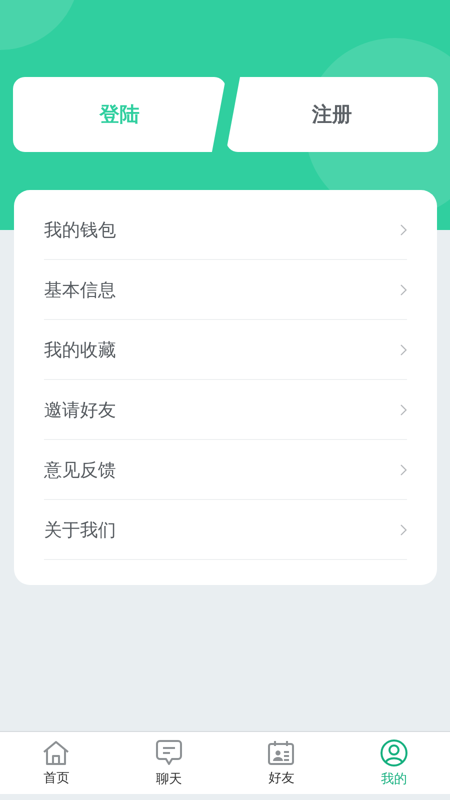  Describe the element at coordinates (80, 530) in the screenshot. I see `menu-label: 关于我们` at that location.